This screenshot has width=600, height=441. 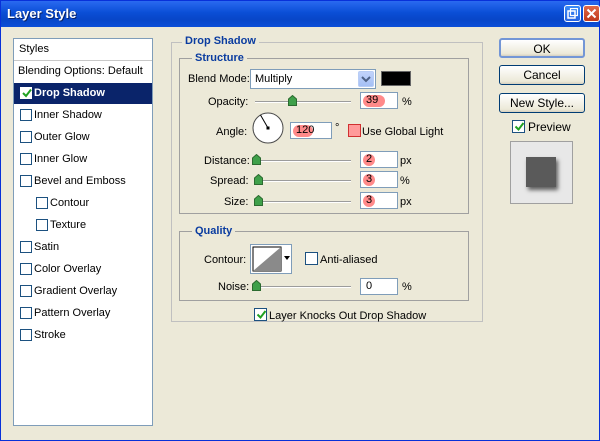 I want to click on size-unit: px, so click(x=406, y=202).